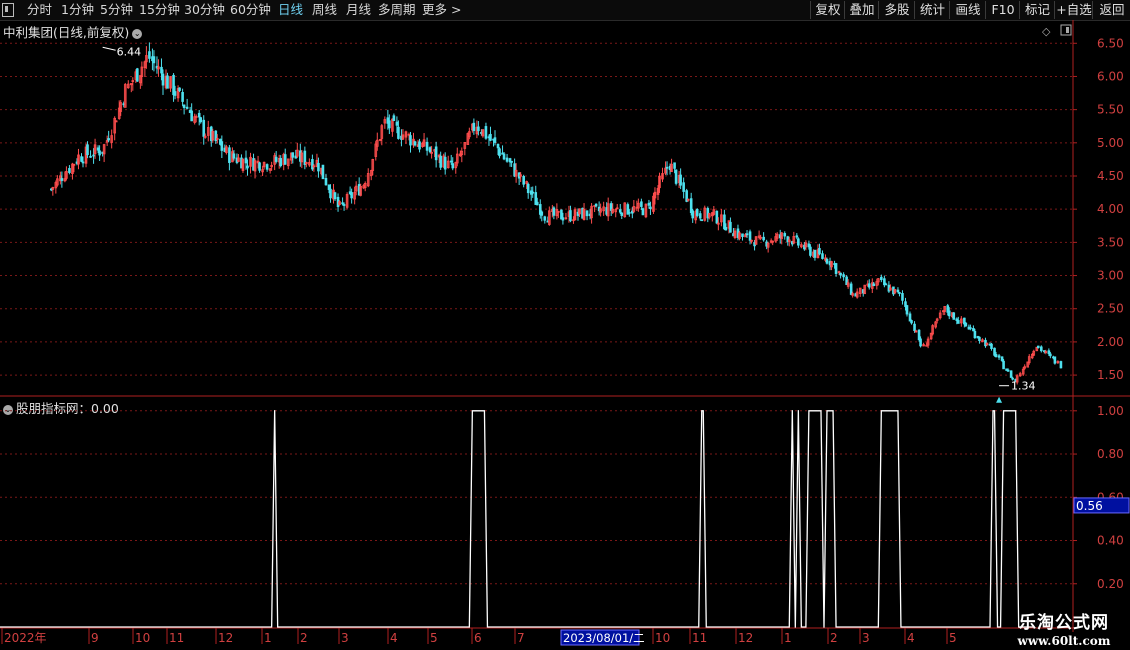  Describe the element at coordinates (1110, 411) in the screenshot. I see `indicator-tick-label: 1.00` at that location.